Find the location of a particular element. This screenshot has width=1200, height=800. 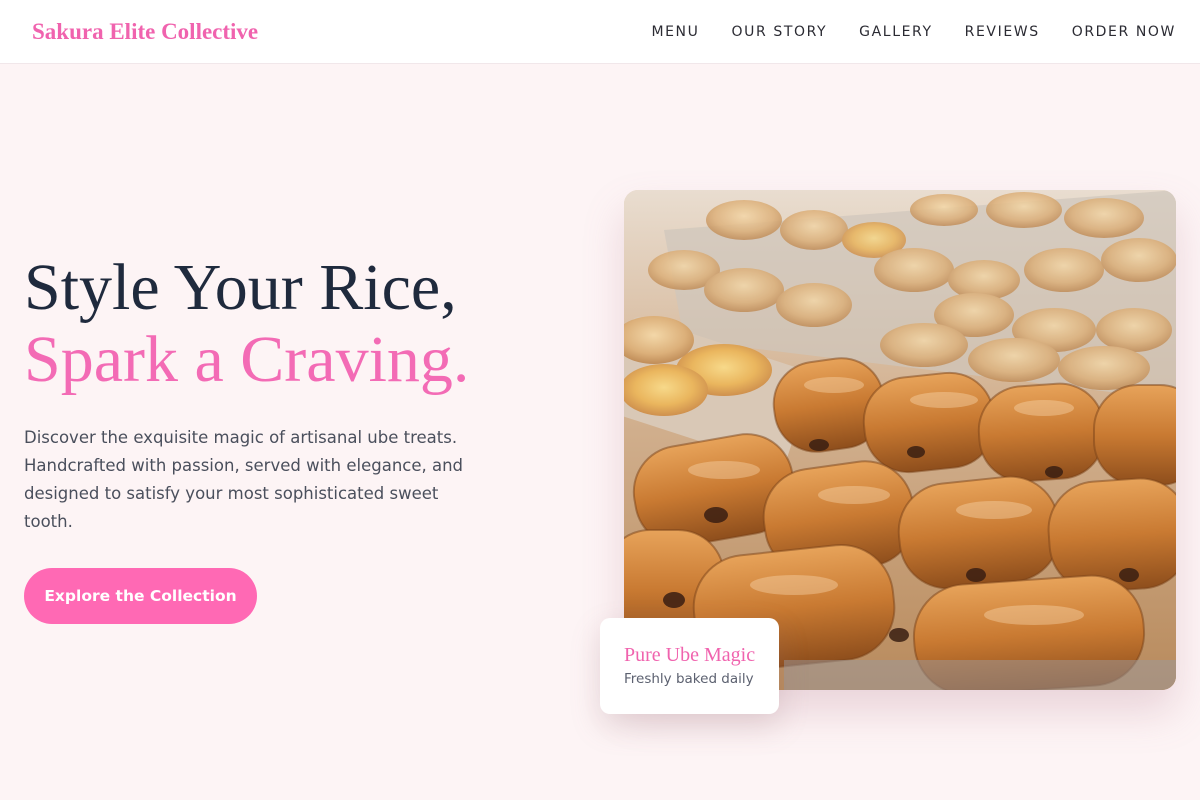

brand-logo: Sakura Elite Collective is located at coordinates (145, 32).